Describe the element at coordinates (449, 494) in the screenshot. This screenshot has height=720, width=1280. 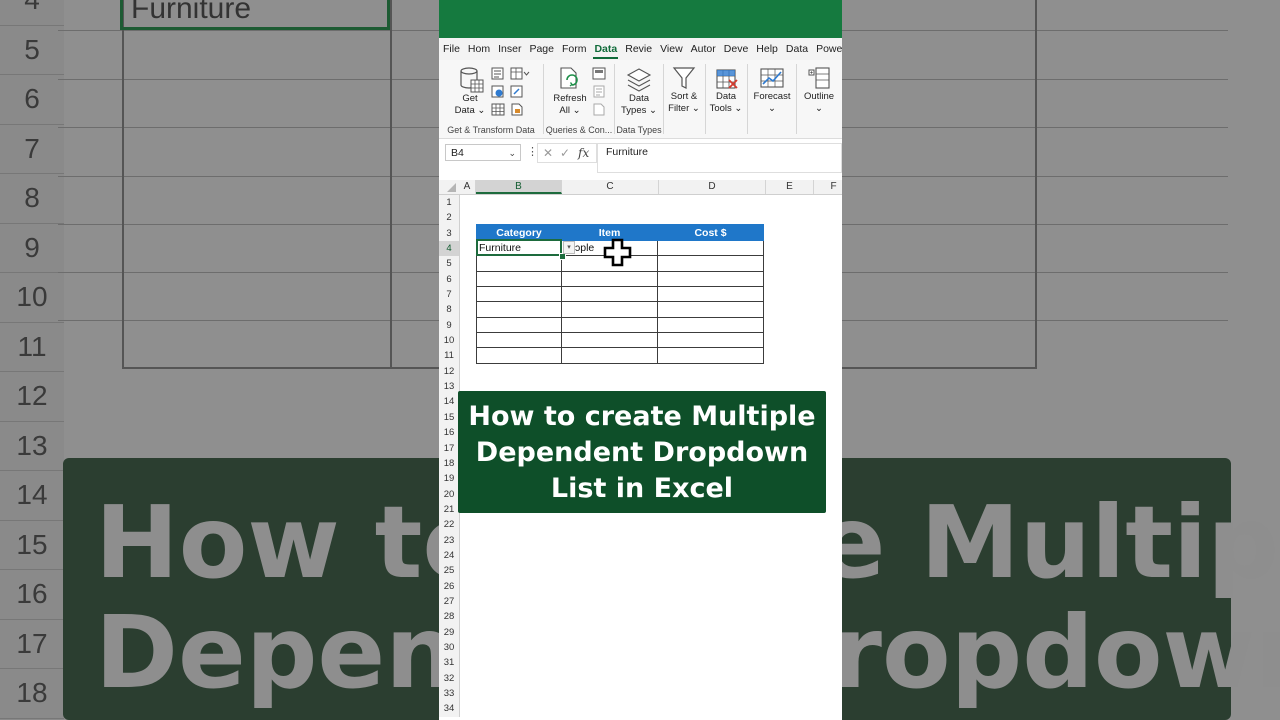
I see `row-header: 20` at that location.